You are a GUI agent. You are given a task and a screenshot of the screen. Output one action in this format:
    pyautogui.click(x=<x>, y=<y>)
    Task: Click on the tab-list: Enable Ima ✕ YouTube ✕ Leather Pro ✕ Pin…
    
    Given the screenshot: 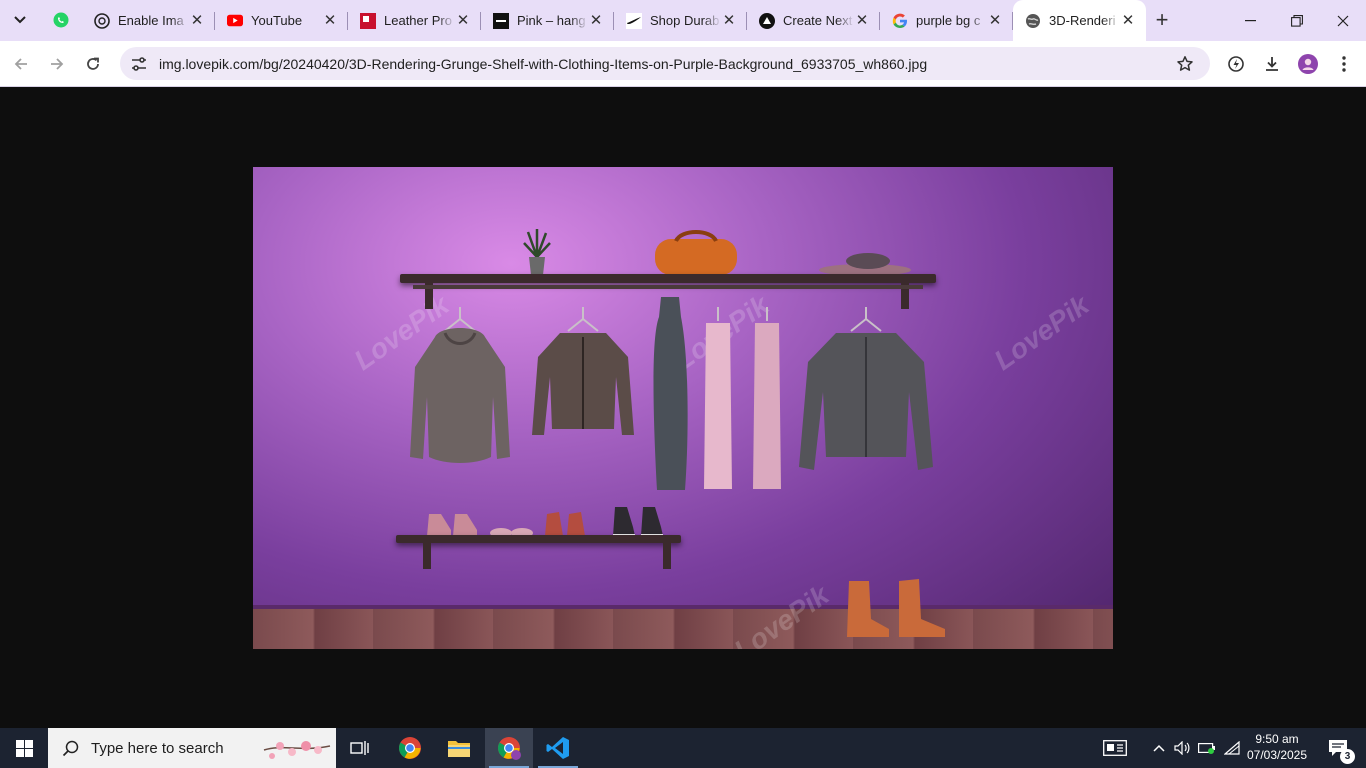 What is the action you would take?
    pyautogui.click(x=614, y=20)
    